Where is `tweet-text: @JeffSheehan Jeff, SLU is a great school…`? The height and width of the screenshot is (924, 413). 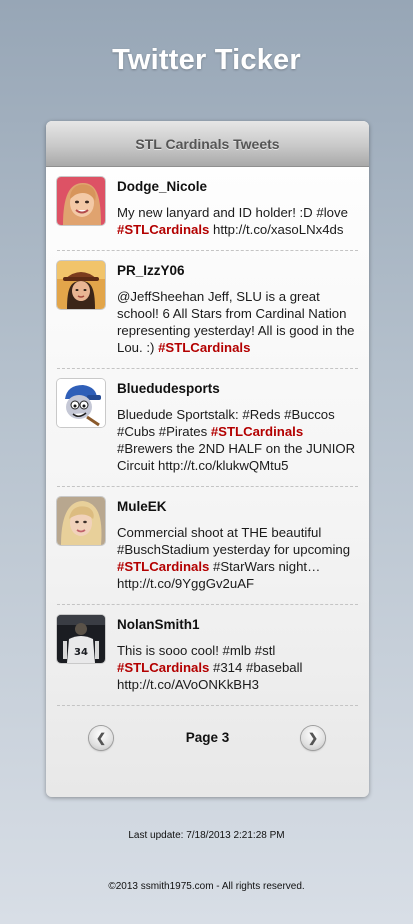
tweet-text: @JeffSheehan Jeff, SLU is a great school… is located at coordinates (237, 322).